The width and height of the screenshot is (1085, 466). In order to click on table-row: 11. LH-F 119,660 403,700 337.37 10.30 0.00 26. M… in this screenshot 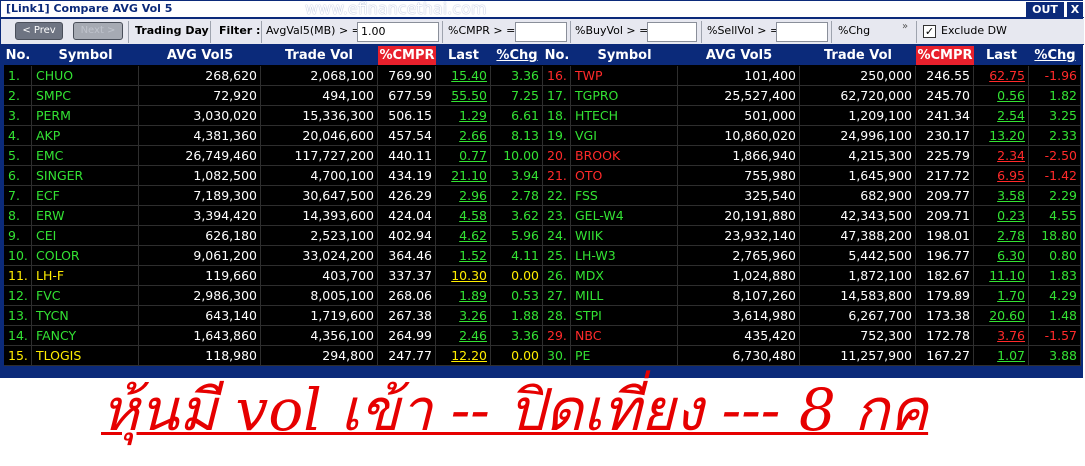, I will do `click(542, 276)`.